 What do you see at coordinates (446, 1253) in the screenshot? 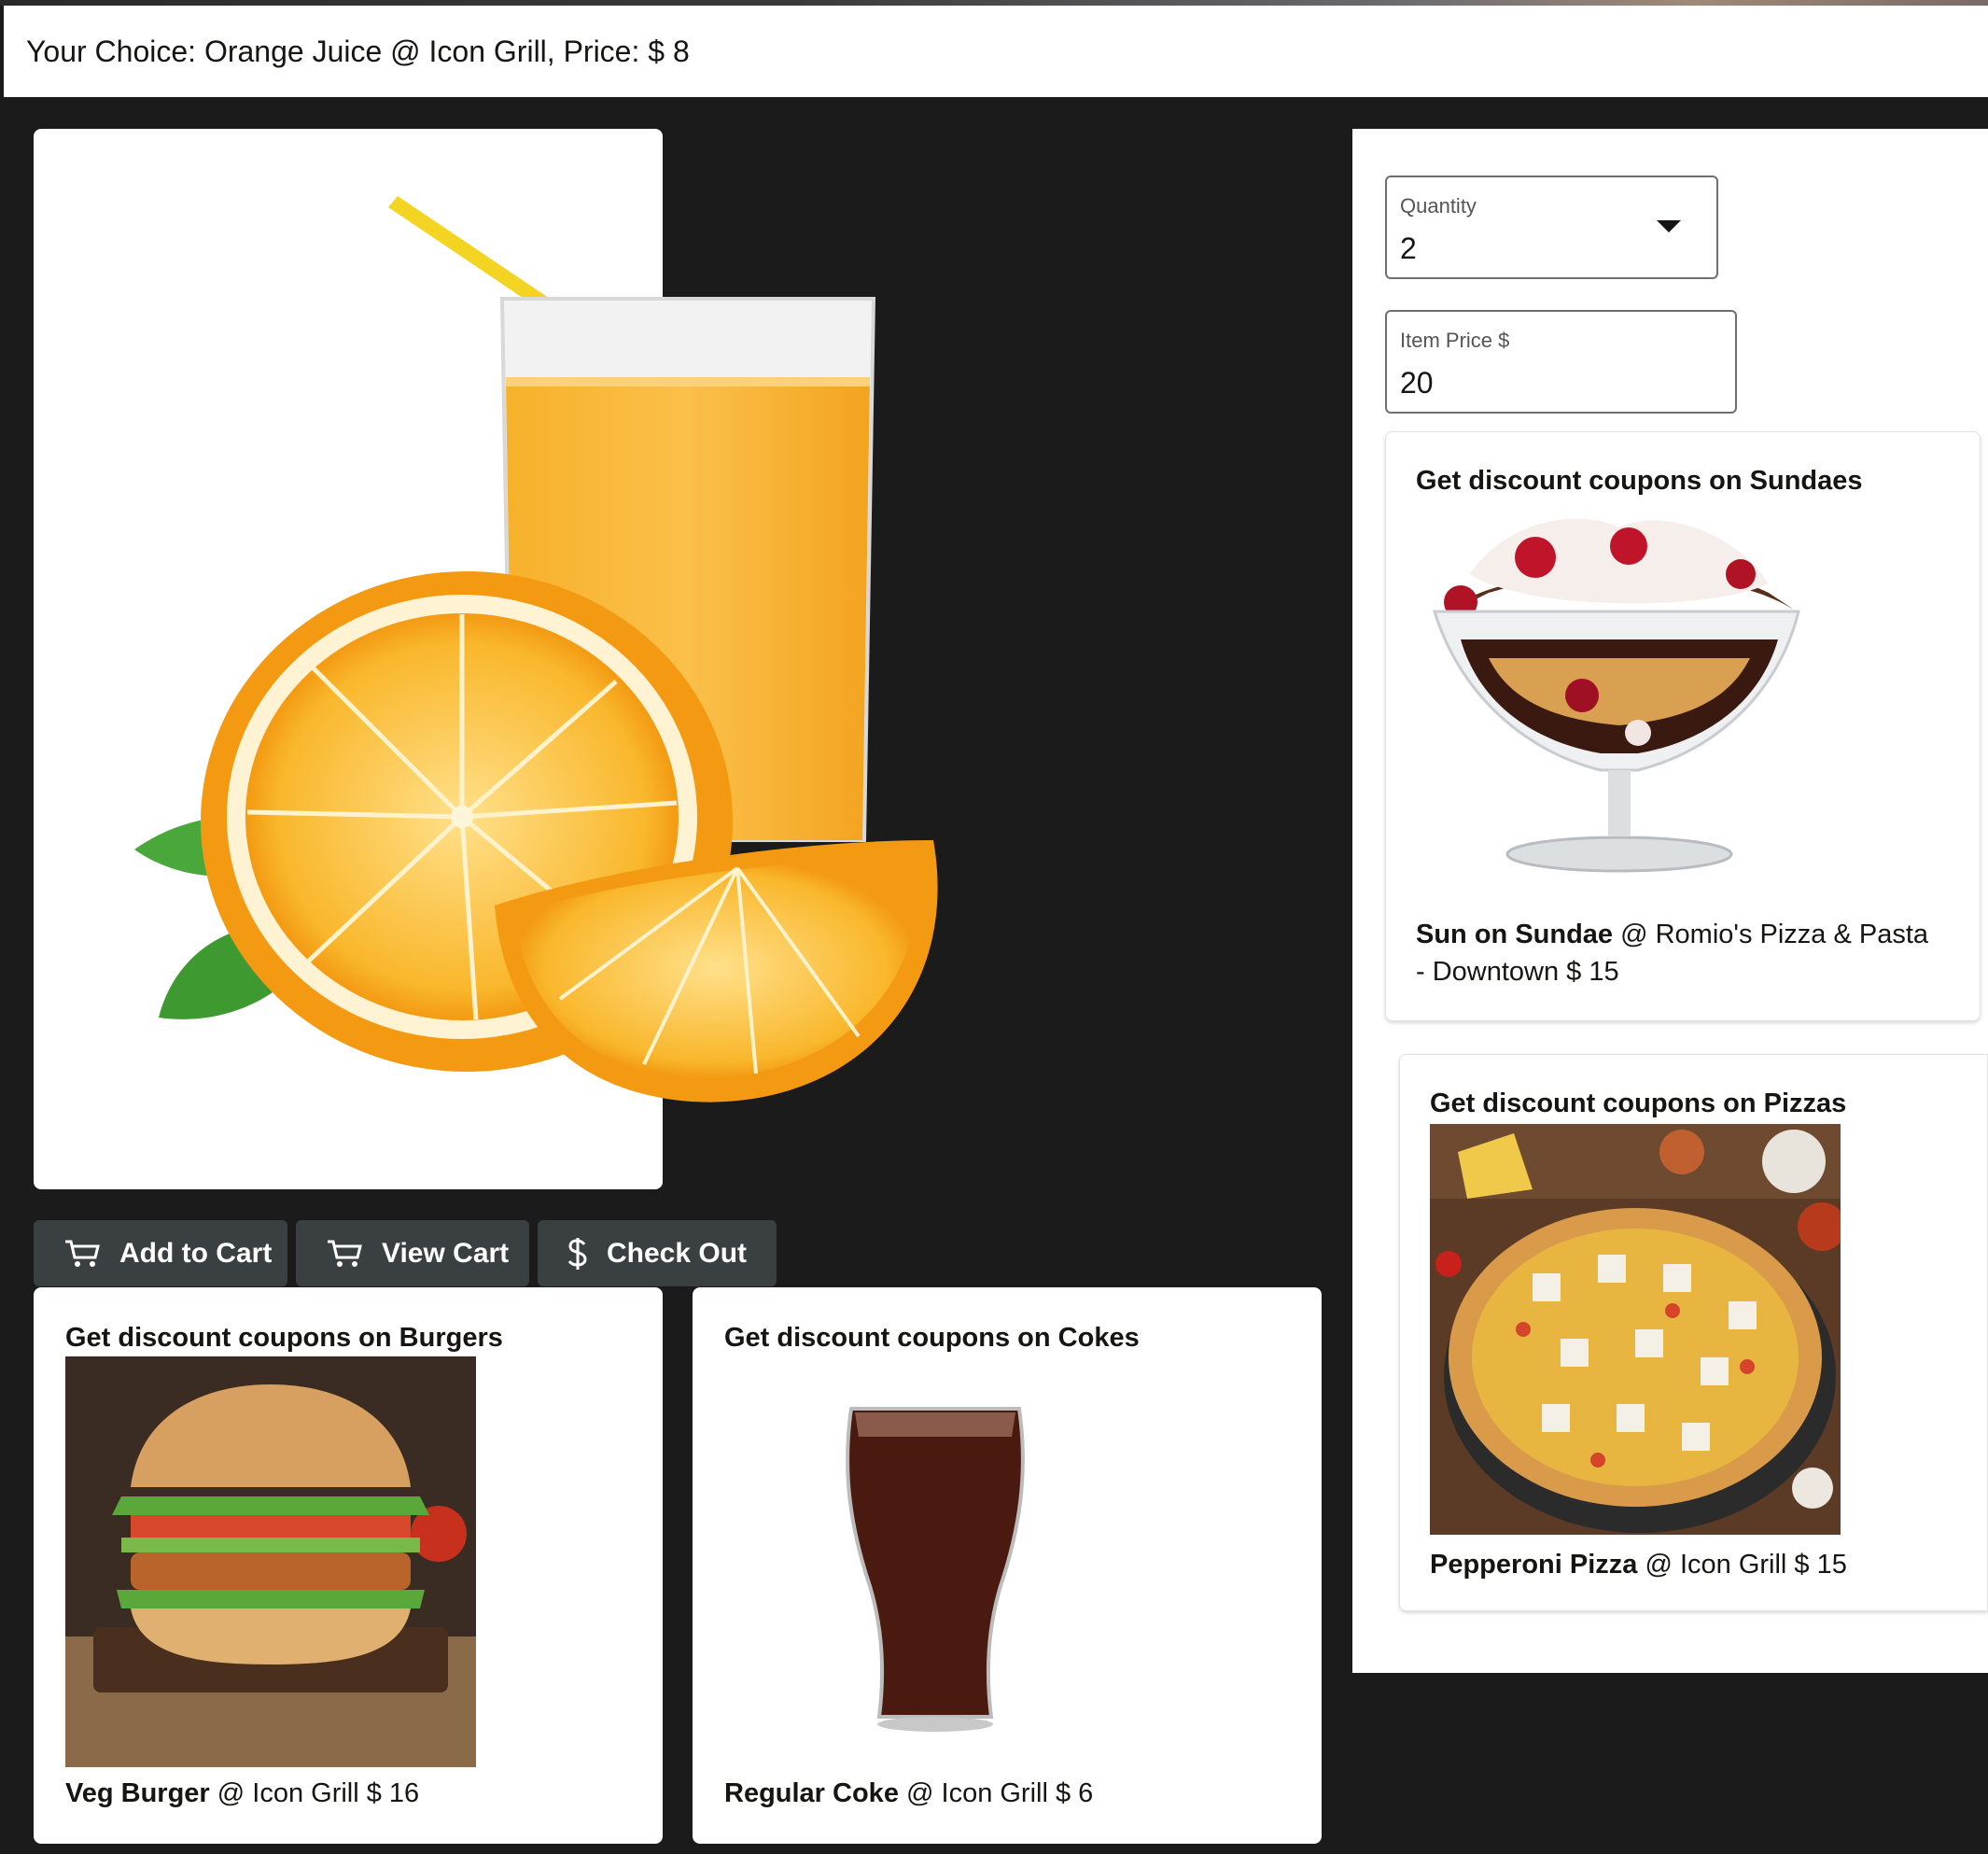
I see `view-cart-label: View Cart` at bounding box center [446, 1253].